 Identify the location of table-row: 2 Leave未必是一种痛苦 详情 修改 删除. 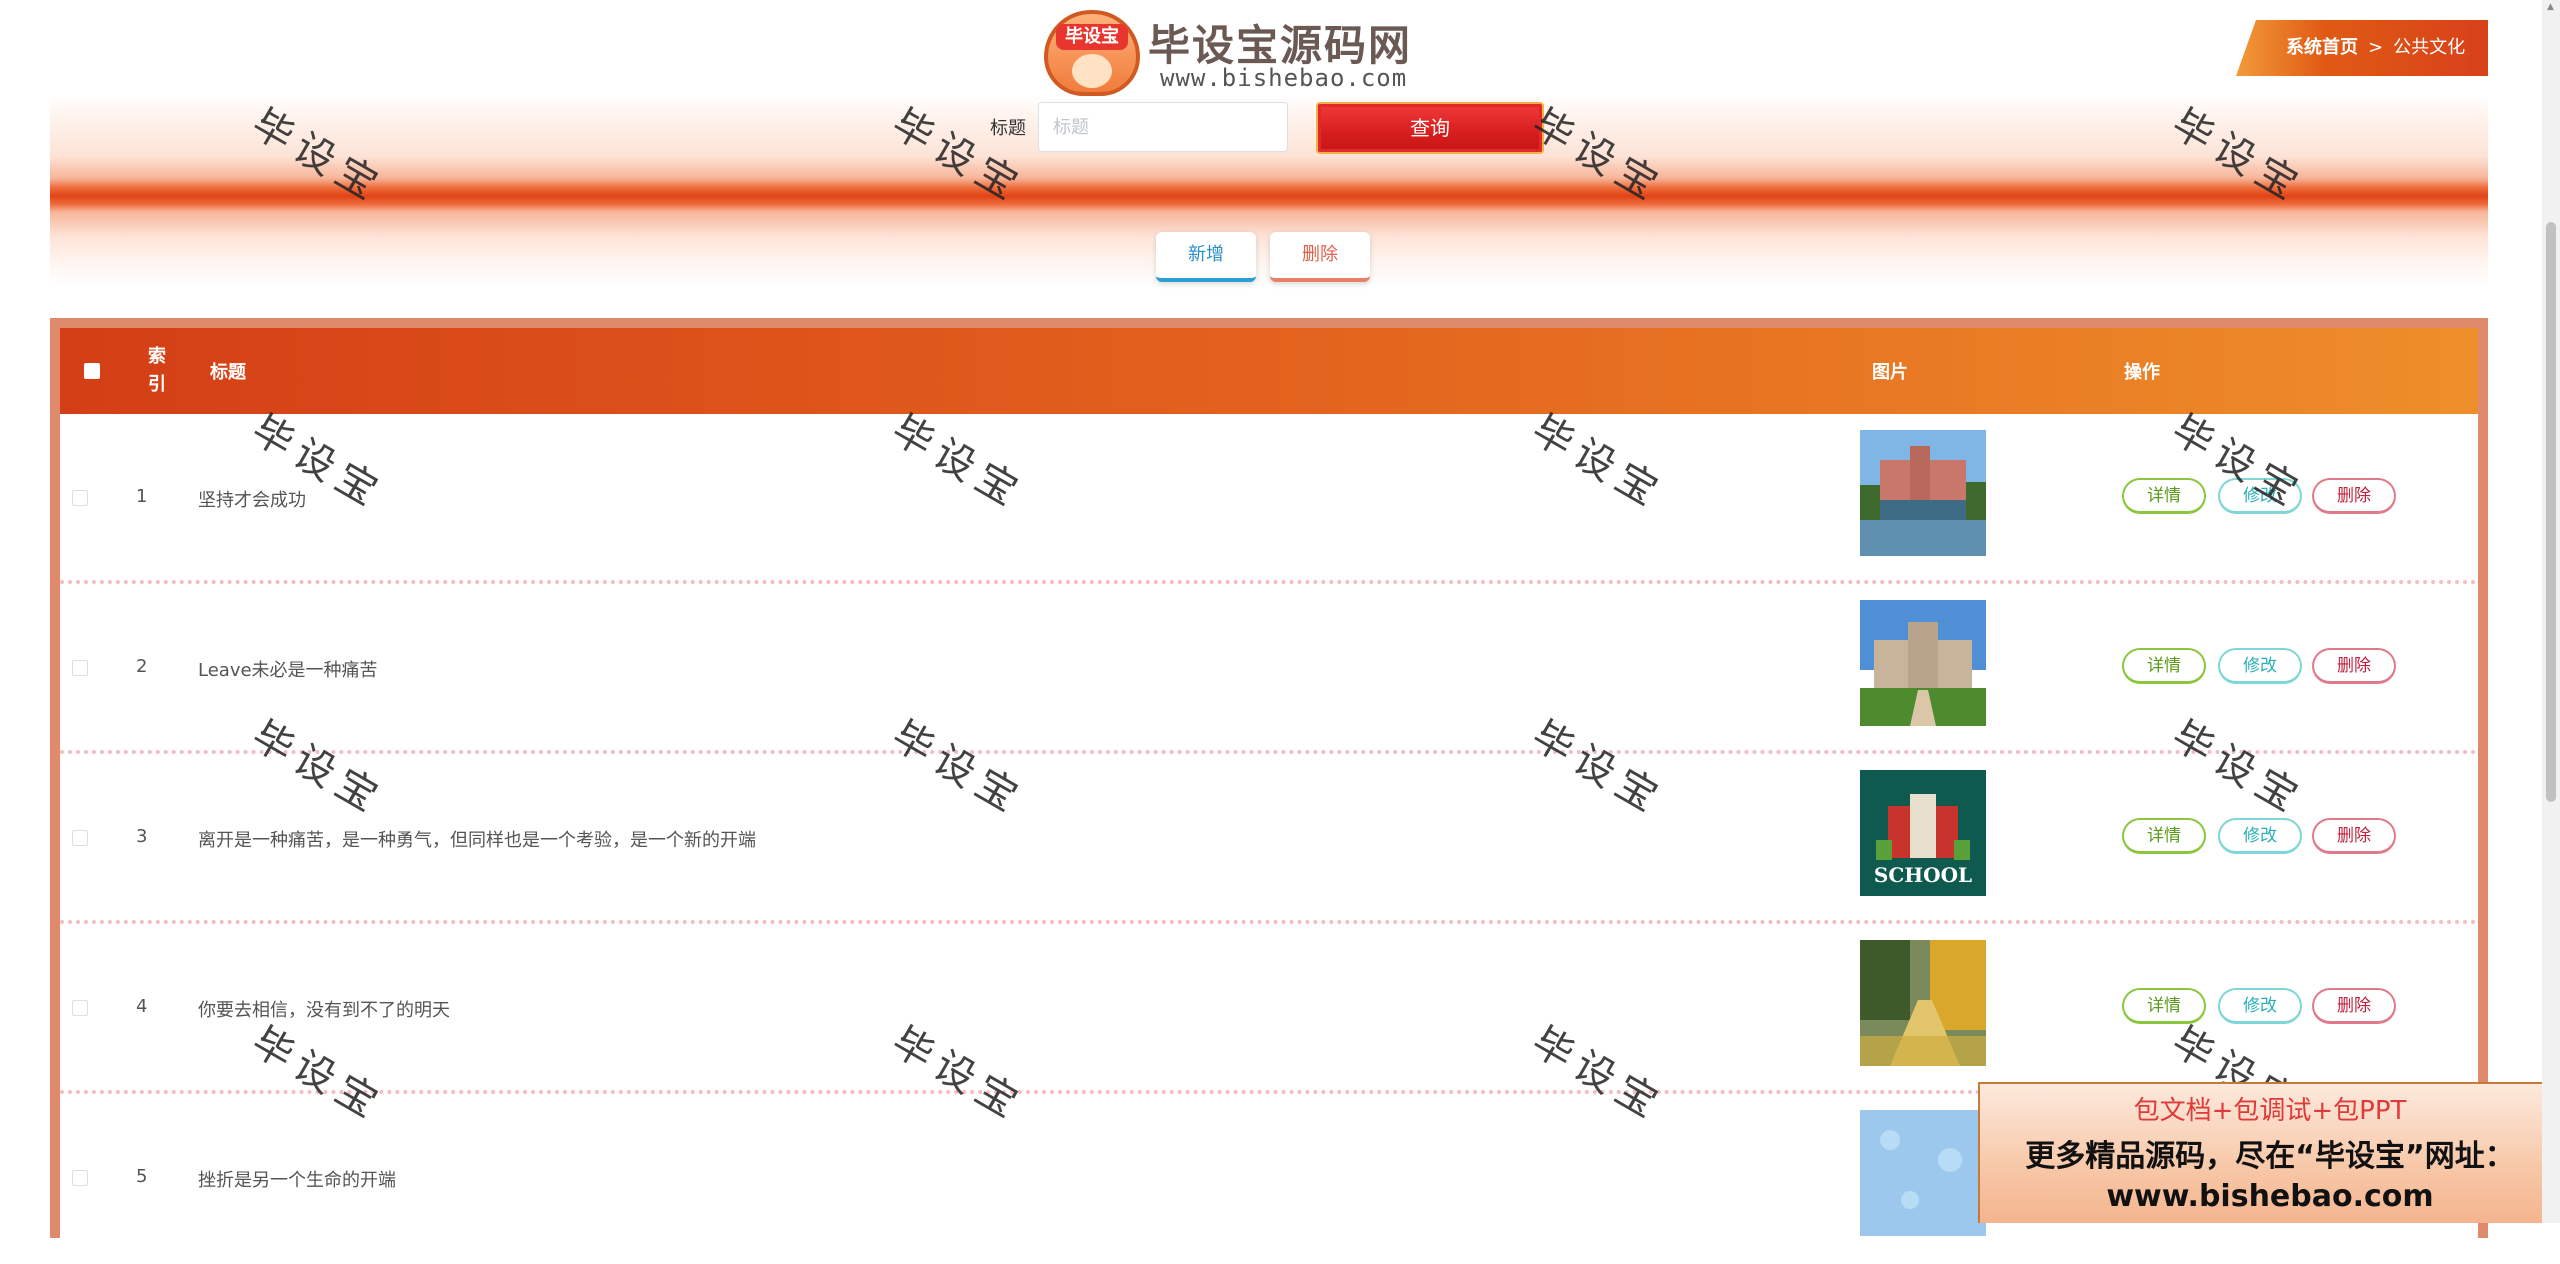
(1269, 669).